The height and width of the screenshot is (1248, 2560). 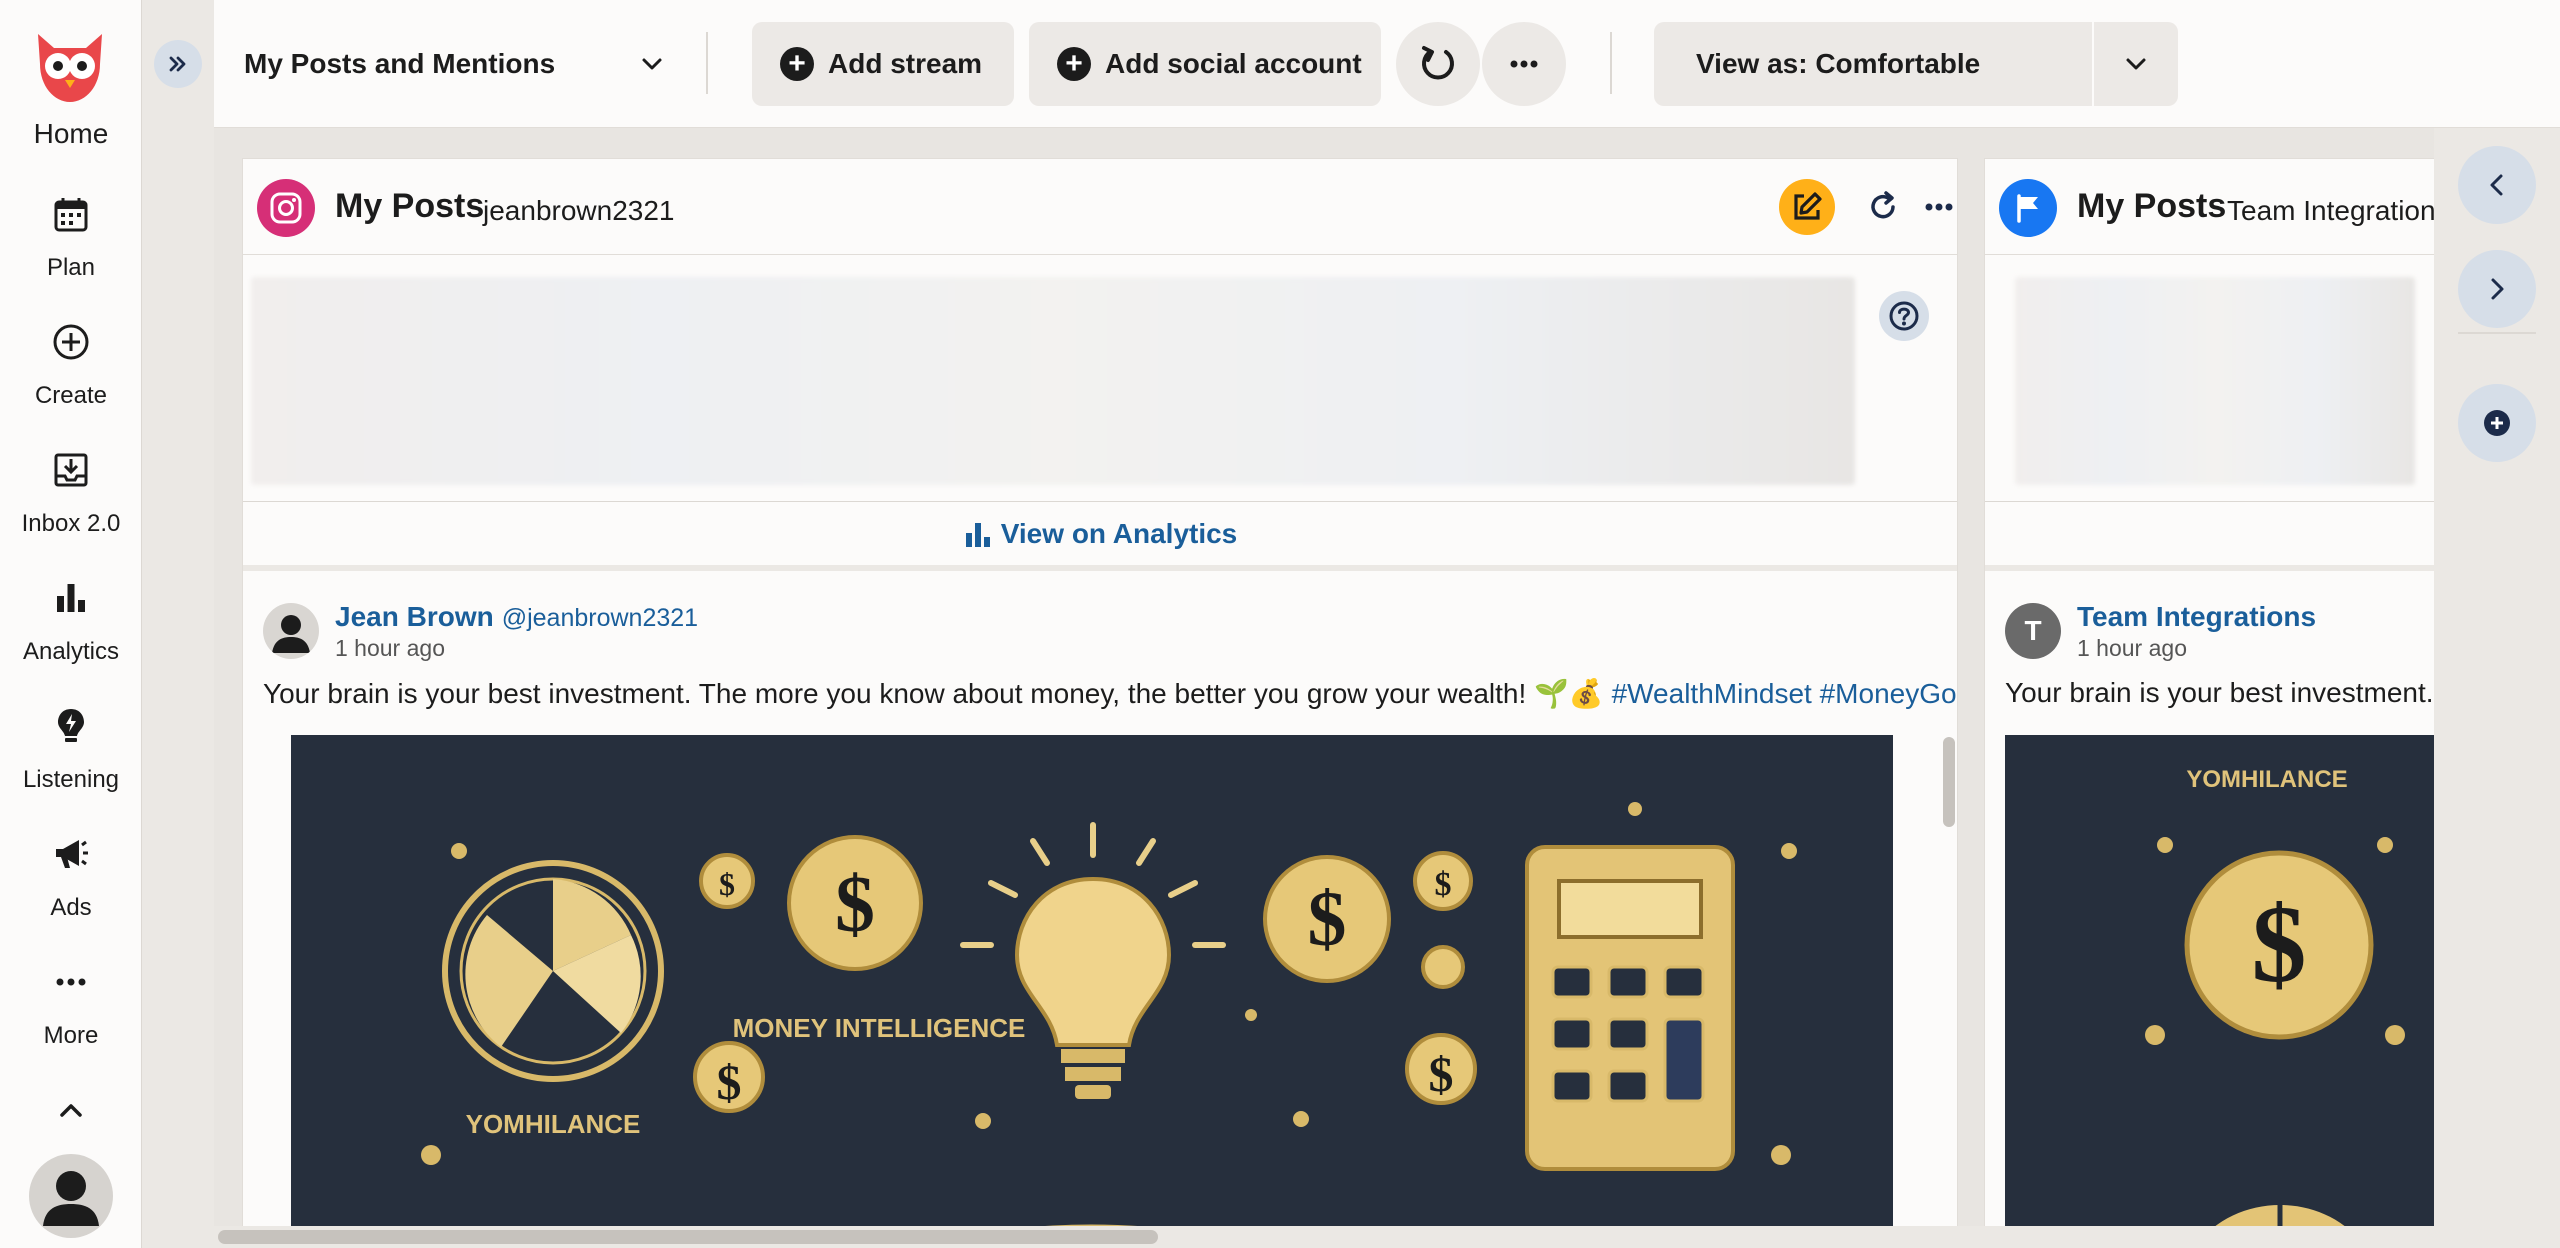 I want to click on compose-post-button, so click(x=1807, y=207).